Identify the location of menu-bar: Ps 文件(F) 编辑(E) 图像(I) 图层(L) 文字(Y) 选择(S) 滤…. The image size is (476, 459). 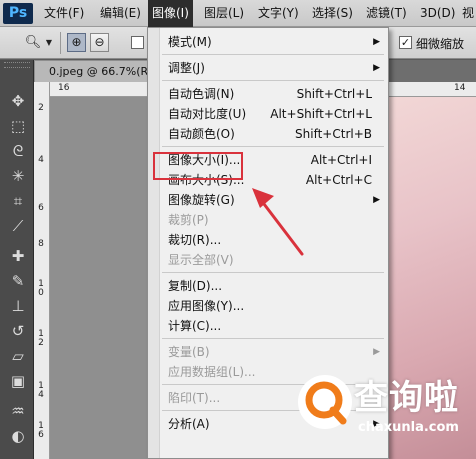
(238, 13).